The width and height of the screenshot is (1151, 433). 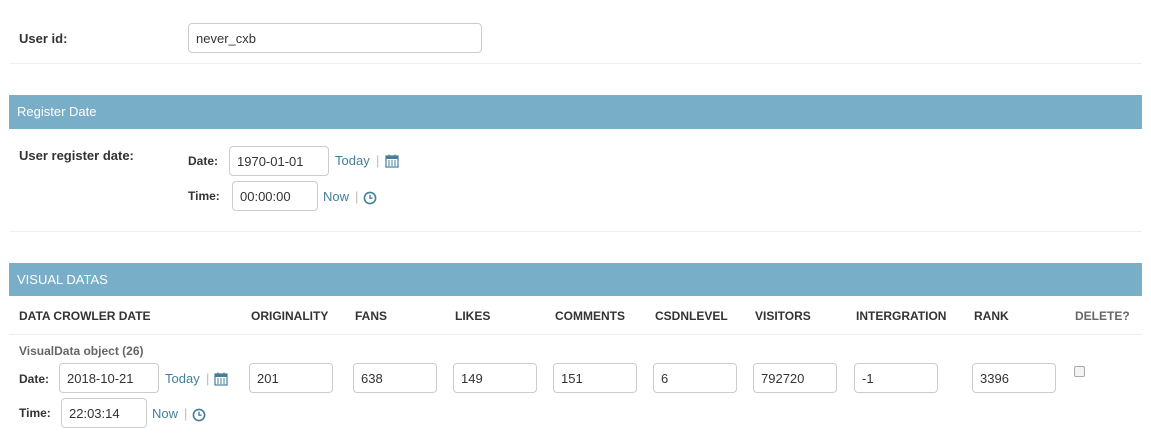 What do you see at coordinates (901, 316) in the screenshot?
I see `column-header-intergration: INTERGRATION` at bounding box center [901, 316].